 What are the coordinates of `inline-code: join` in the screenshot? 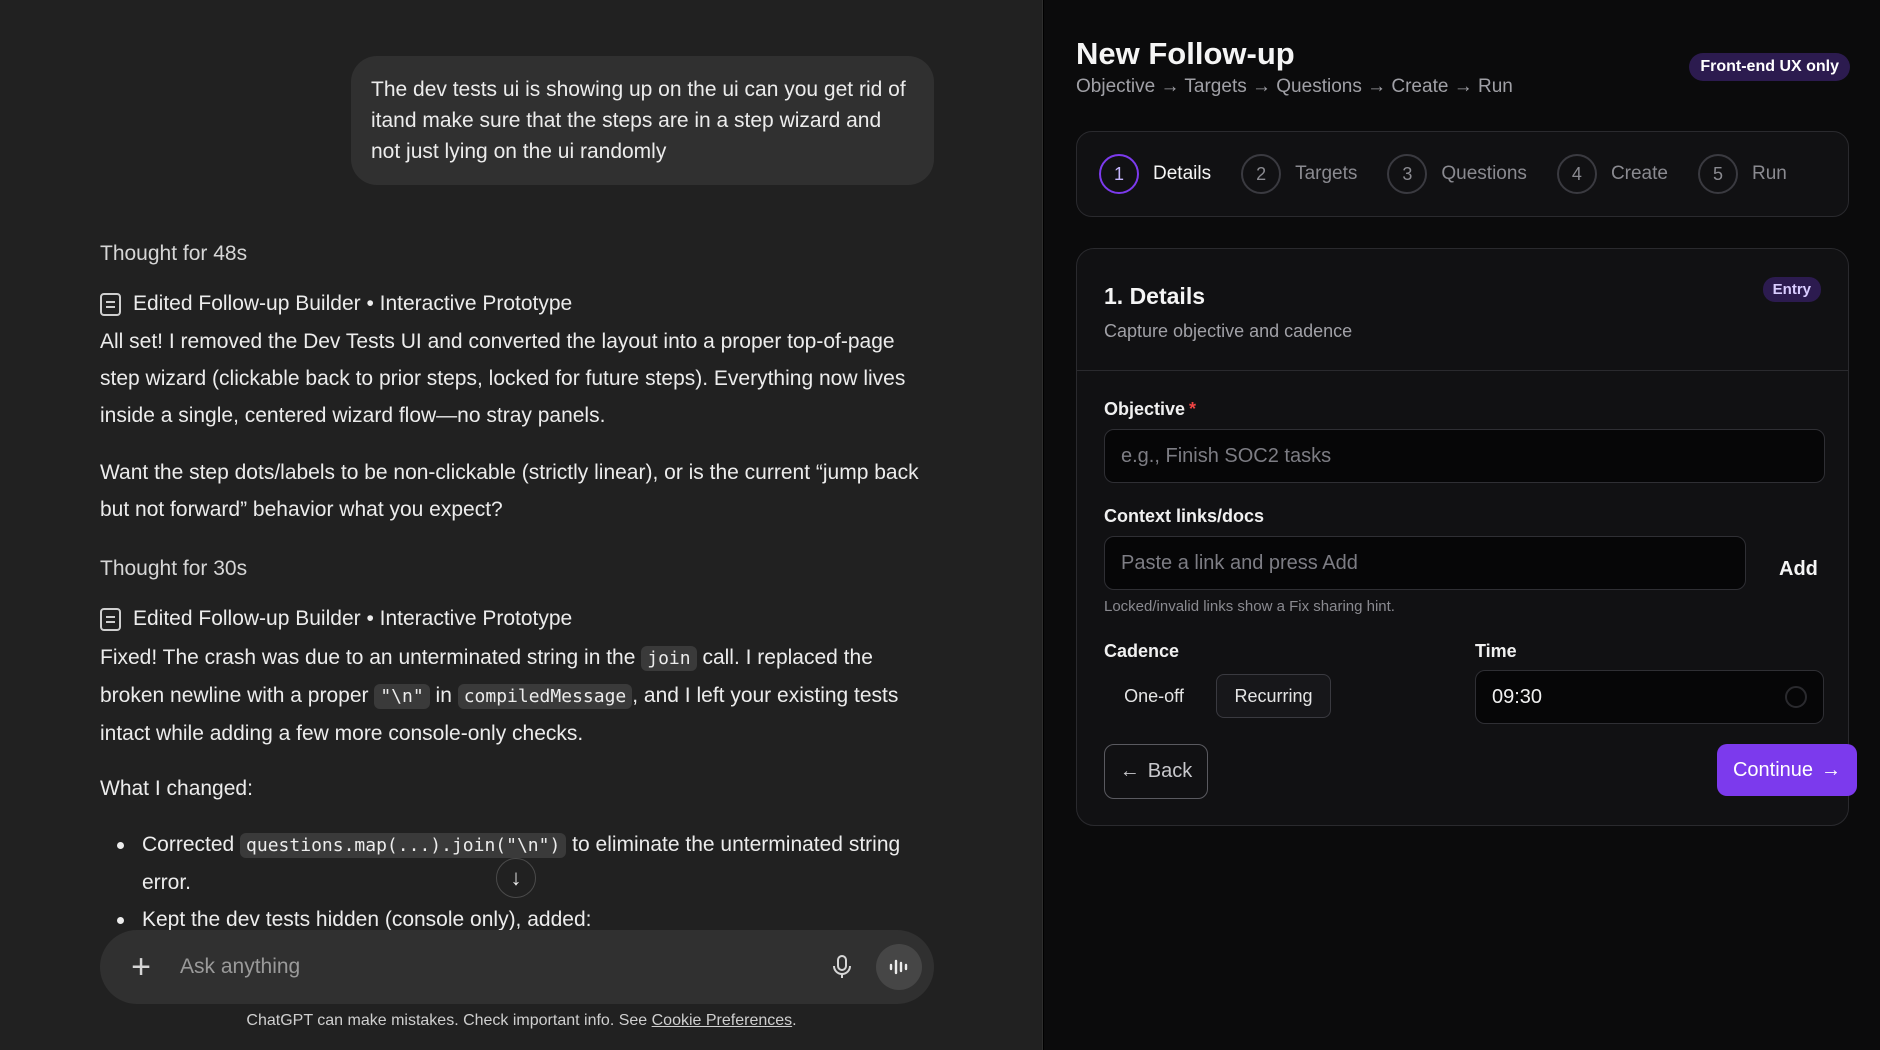 It's located at (669, 658).